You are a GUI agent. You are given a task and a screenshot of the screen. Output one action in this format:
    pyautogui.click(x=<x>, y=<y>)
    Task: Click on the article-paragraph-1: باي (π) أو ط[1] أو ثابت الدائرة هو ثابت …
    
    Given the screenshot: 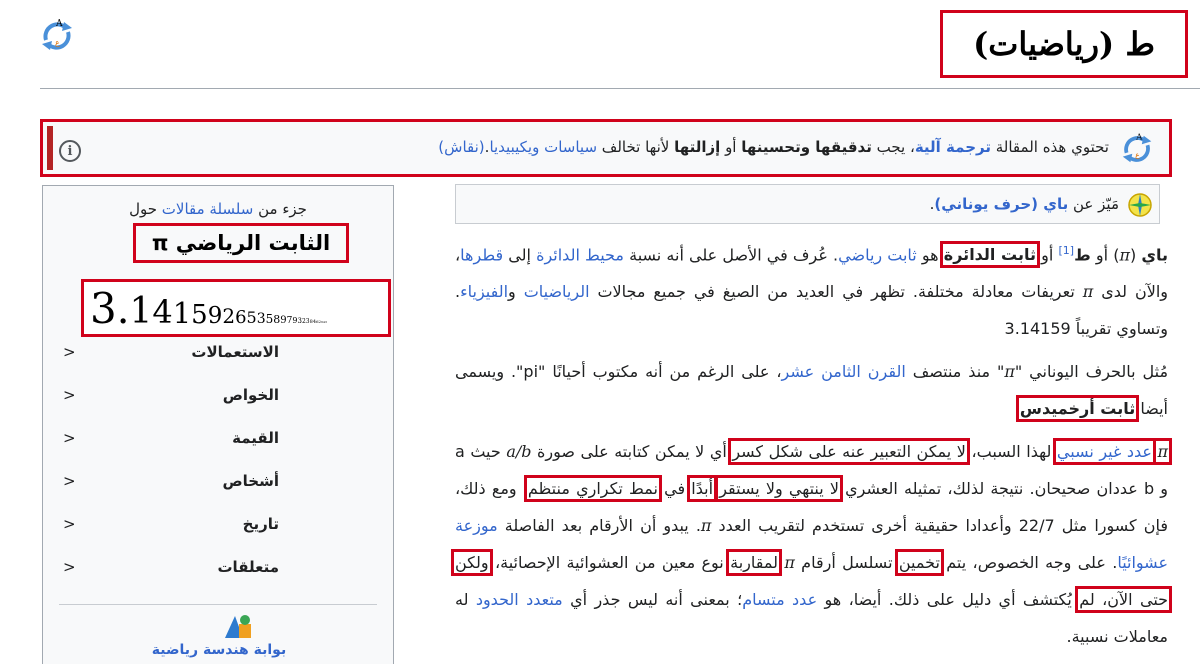 What is the action you would take?
    pyautogui.click(x=811, y=289)
    